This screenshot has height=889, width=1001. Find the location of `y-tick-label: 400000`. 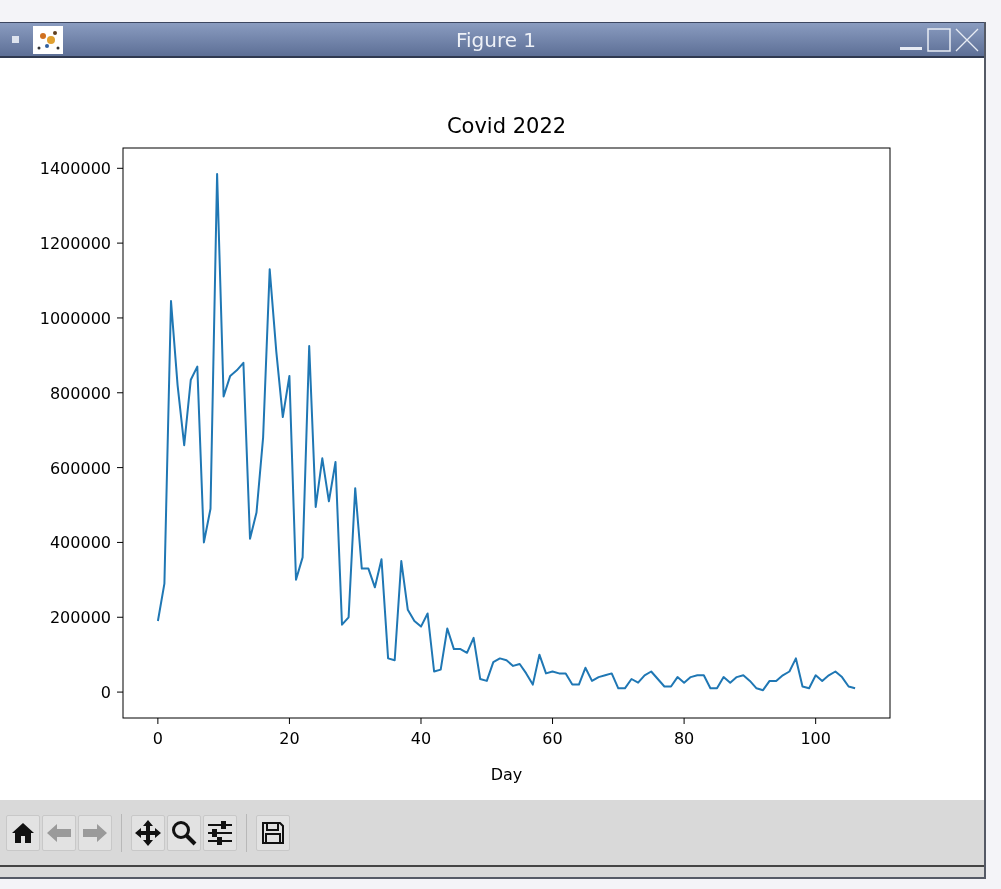

y-tick-label: 400000 is located at coordinates (80, 543).